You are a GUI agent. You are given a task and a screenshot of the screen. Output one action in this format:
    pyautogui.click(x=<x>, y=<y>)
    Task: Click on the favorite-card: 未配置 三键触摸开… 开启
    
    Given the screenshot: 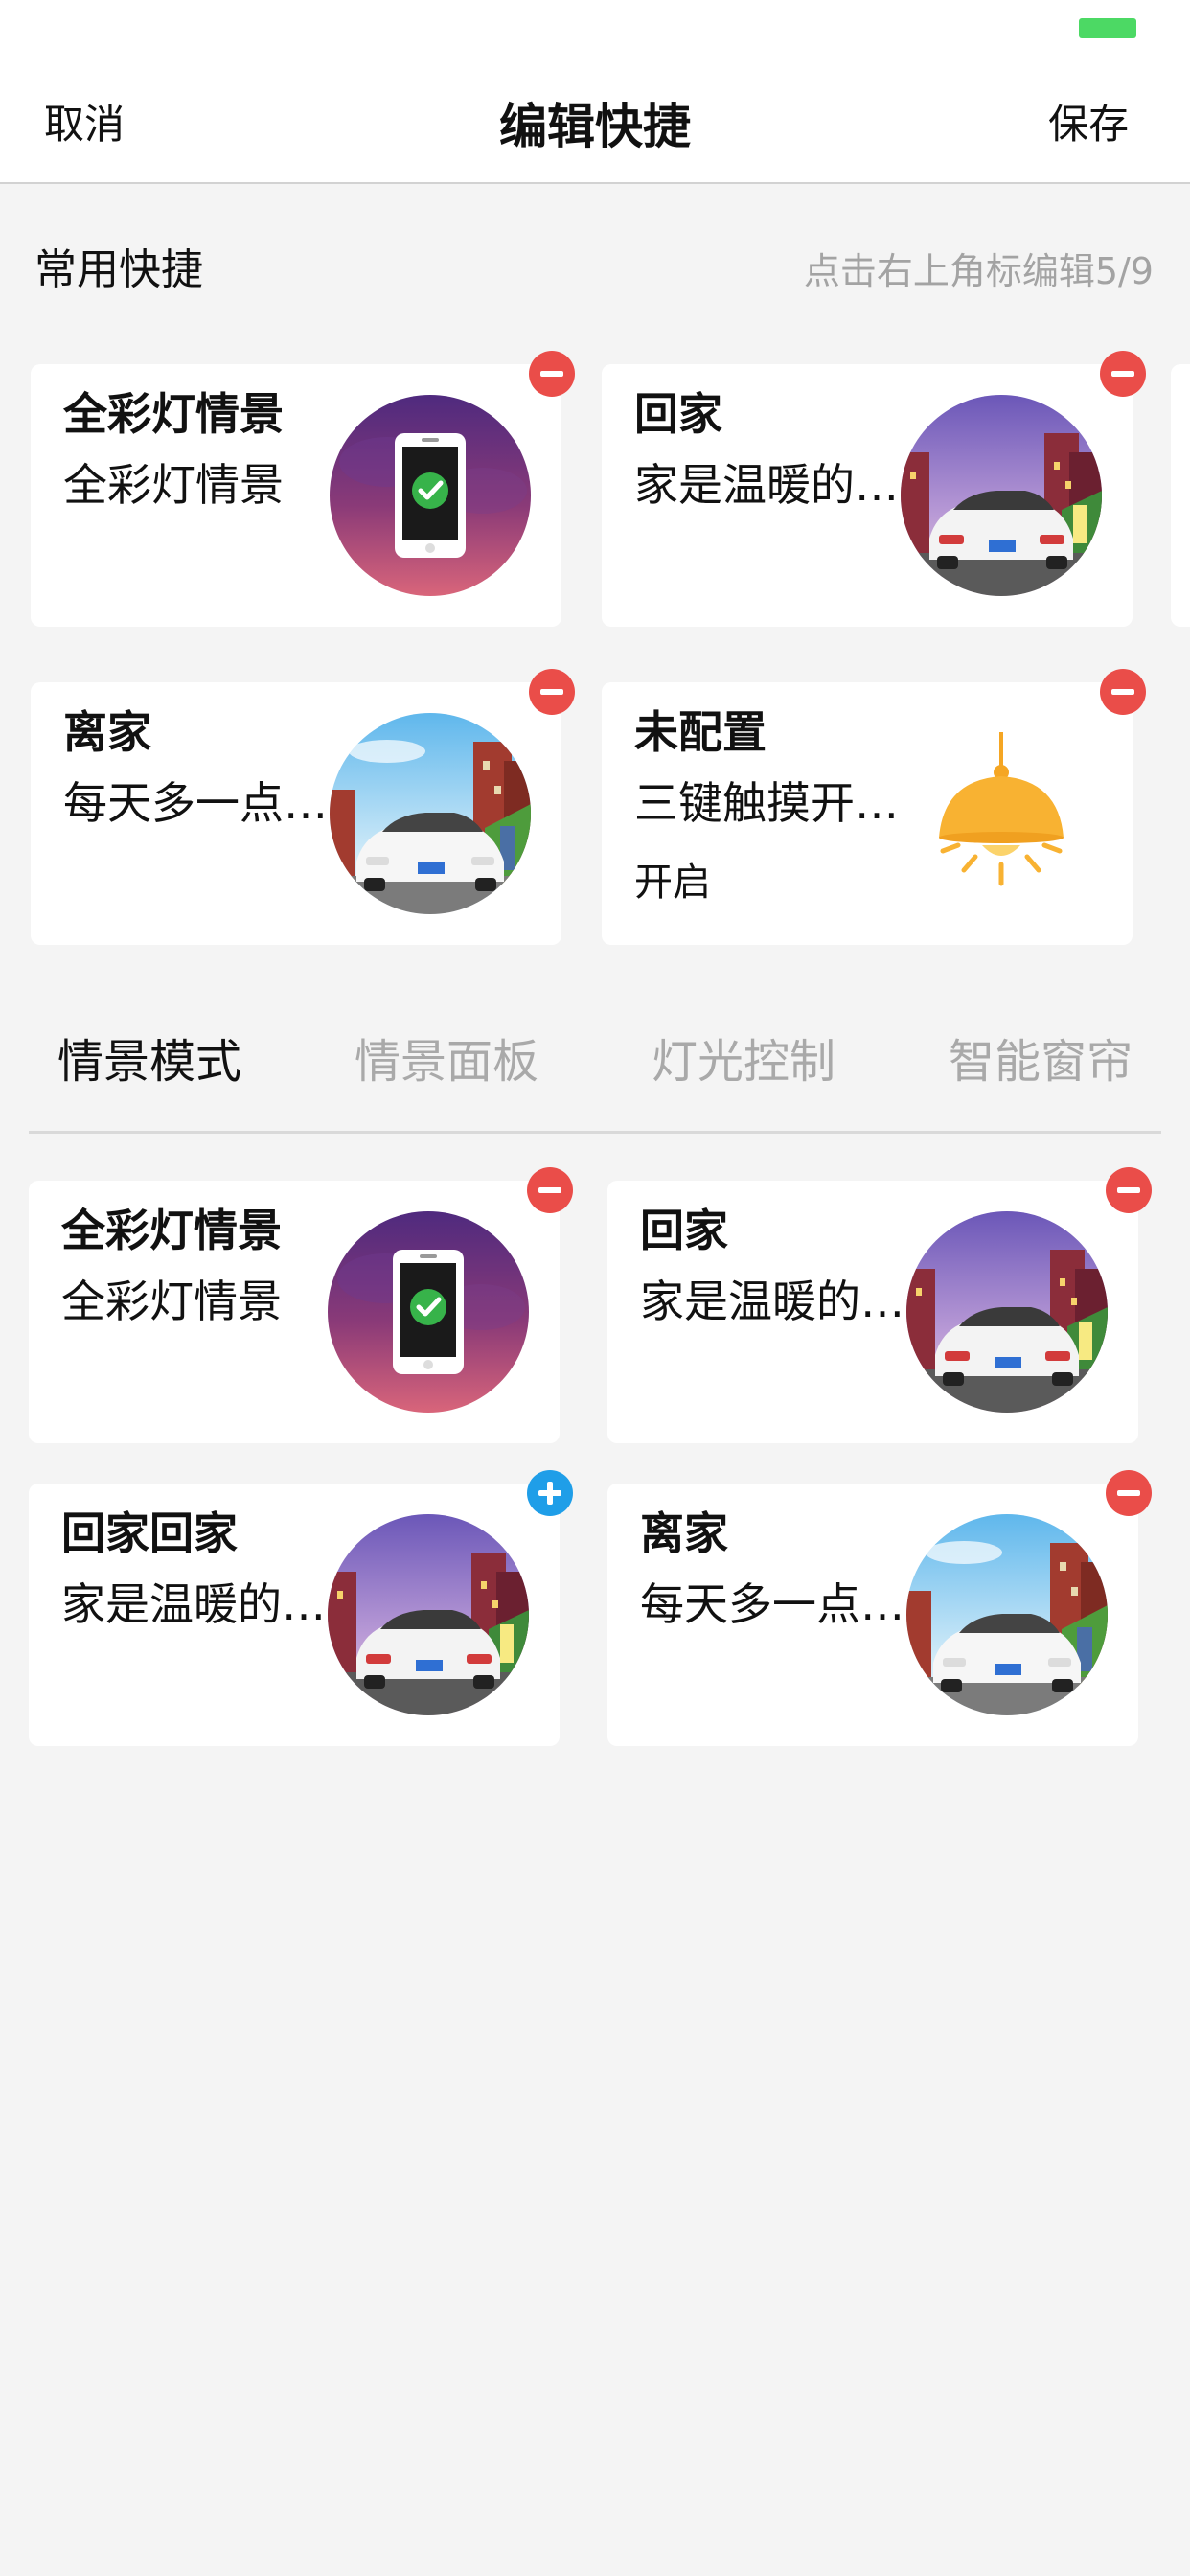 What is the action you would take?
    pyautogui.click(x=868, y=813)
    